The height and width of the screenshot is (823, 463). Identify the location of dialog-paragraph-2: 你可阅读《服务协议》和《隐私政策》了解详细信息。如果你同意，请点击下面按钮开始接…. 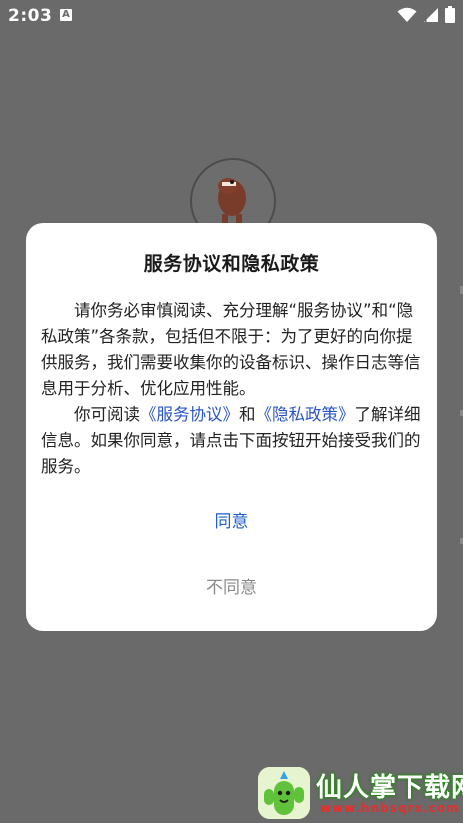
(234, 441).